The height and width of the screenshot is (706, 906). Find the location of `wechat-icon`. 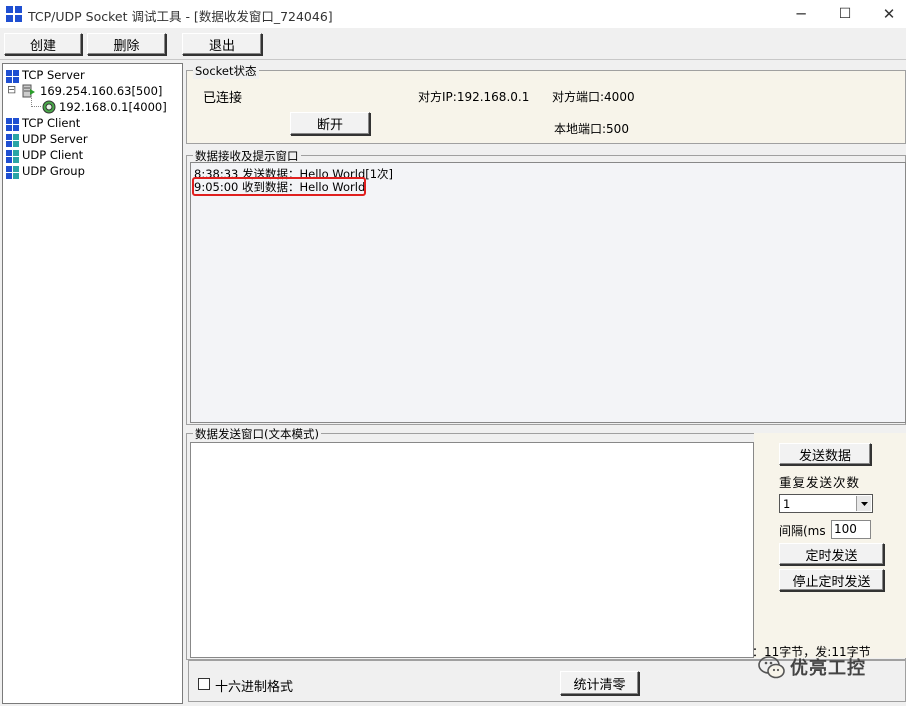

wechat-icon is located at coordinates (772, 668).